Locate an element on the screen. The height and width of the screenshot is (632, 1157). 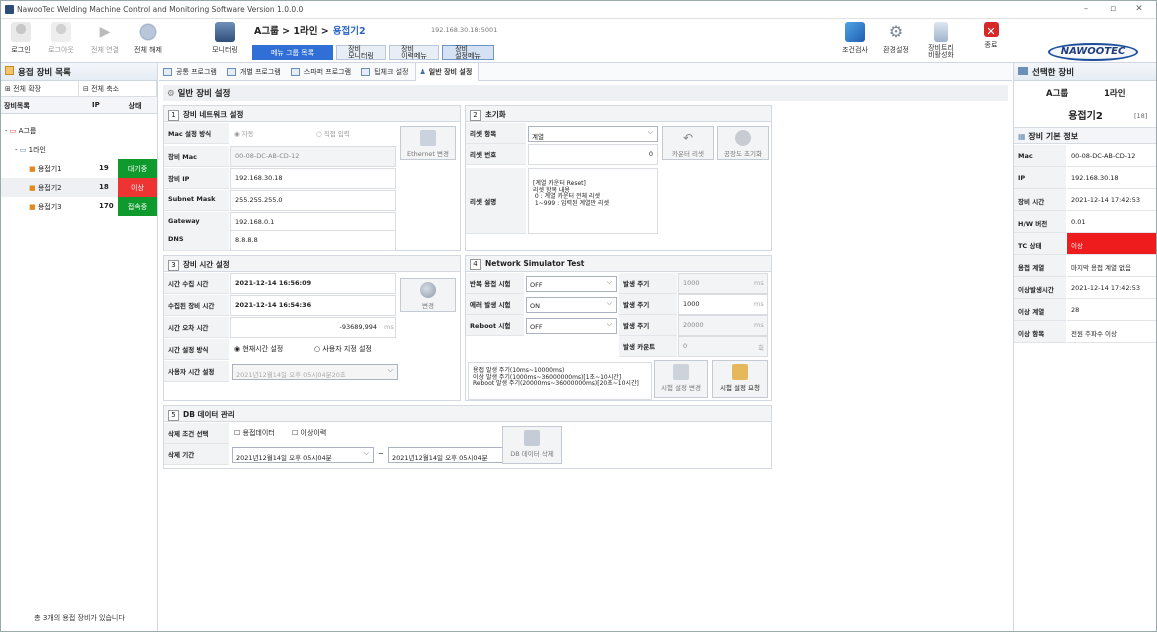
current-time-radio: ◉ 현재시간 설정 is located at coordinates (258, 349).